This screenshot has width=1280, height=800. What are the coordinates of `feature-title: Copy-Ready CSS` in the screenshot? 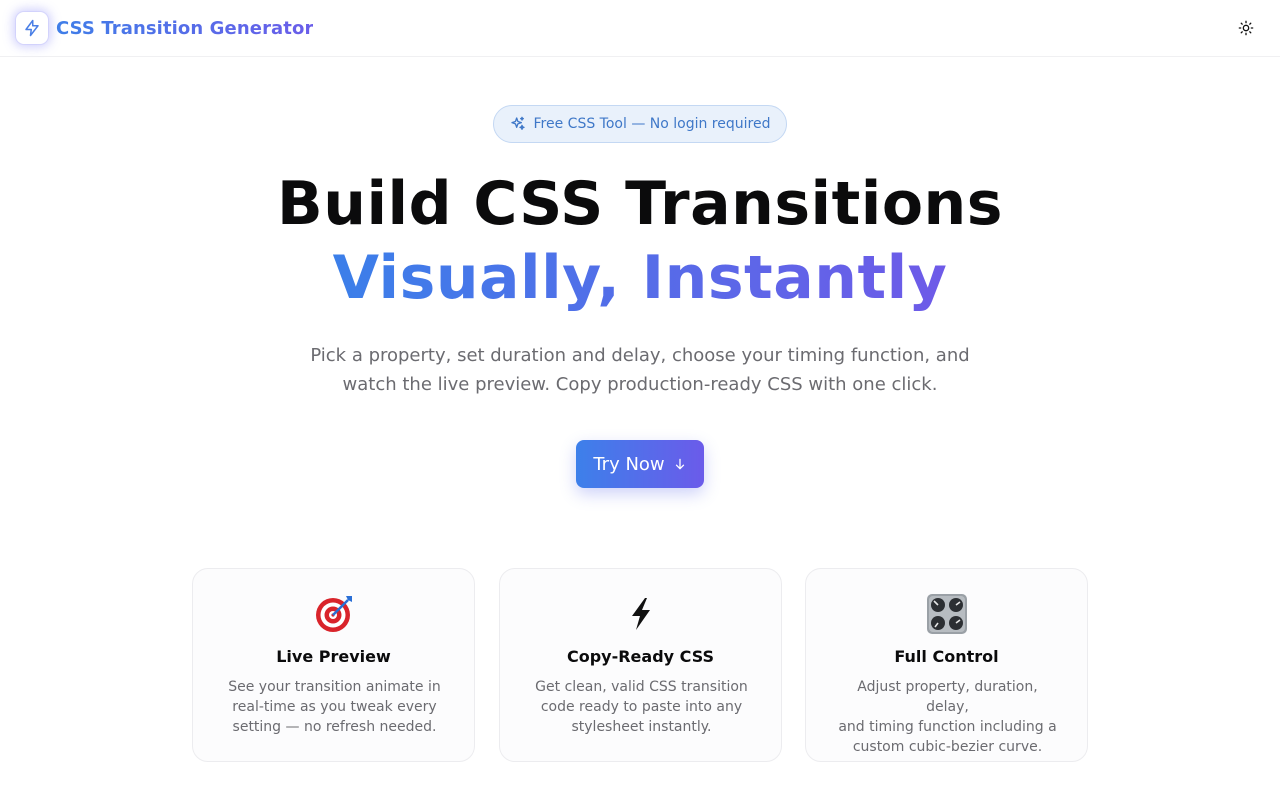 It's located at (640, 656).